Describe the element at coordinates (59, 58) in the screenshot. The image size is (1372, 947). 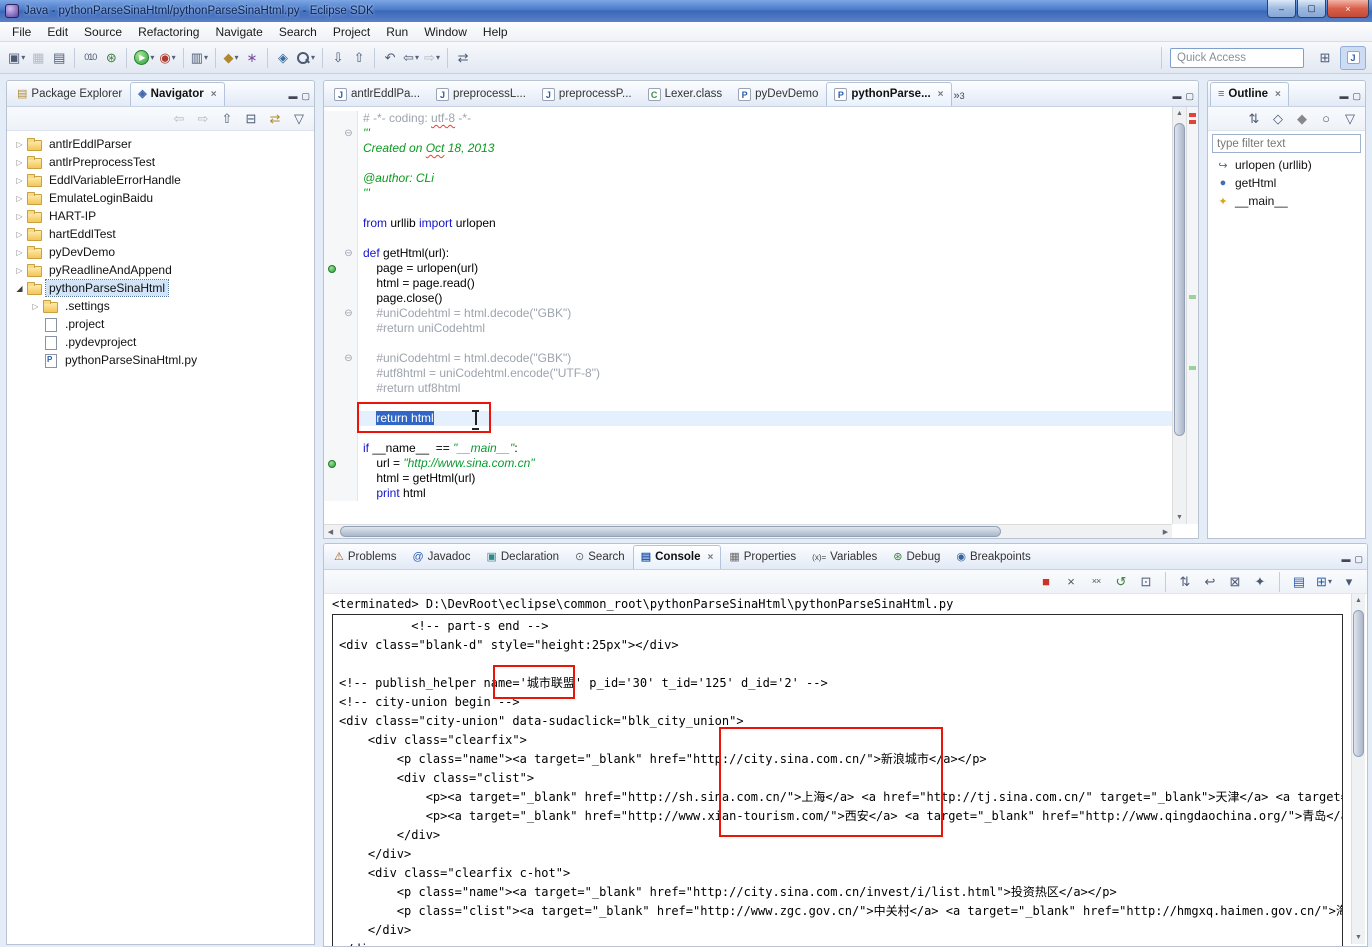
I see `print-button: ▤` at that location.